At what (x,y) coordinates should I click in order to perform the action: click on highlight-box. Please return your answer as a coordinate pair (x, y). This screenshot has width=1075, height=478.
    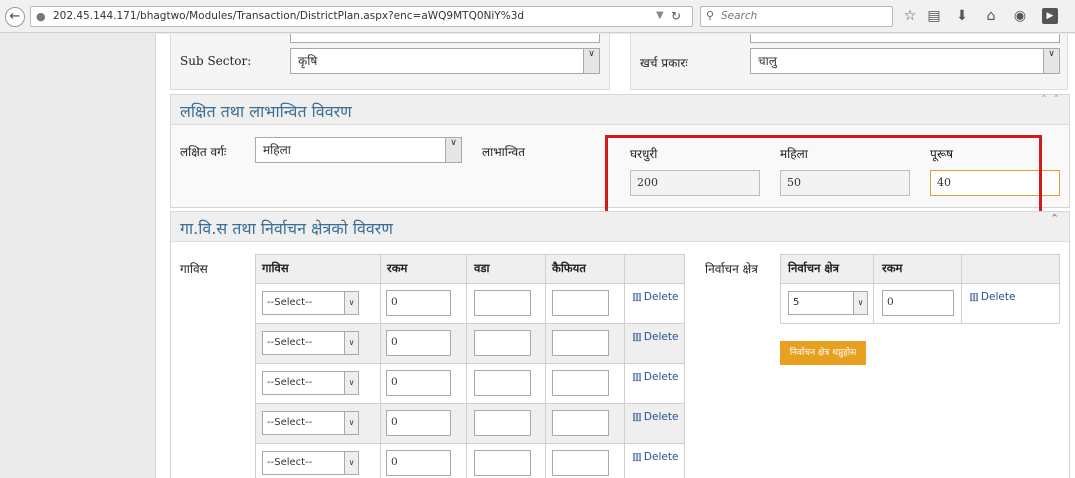
    Looking at the image, I should click on (823, 176).